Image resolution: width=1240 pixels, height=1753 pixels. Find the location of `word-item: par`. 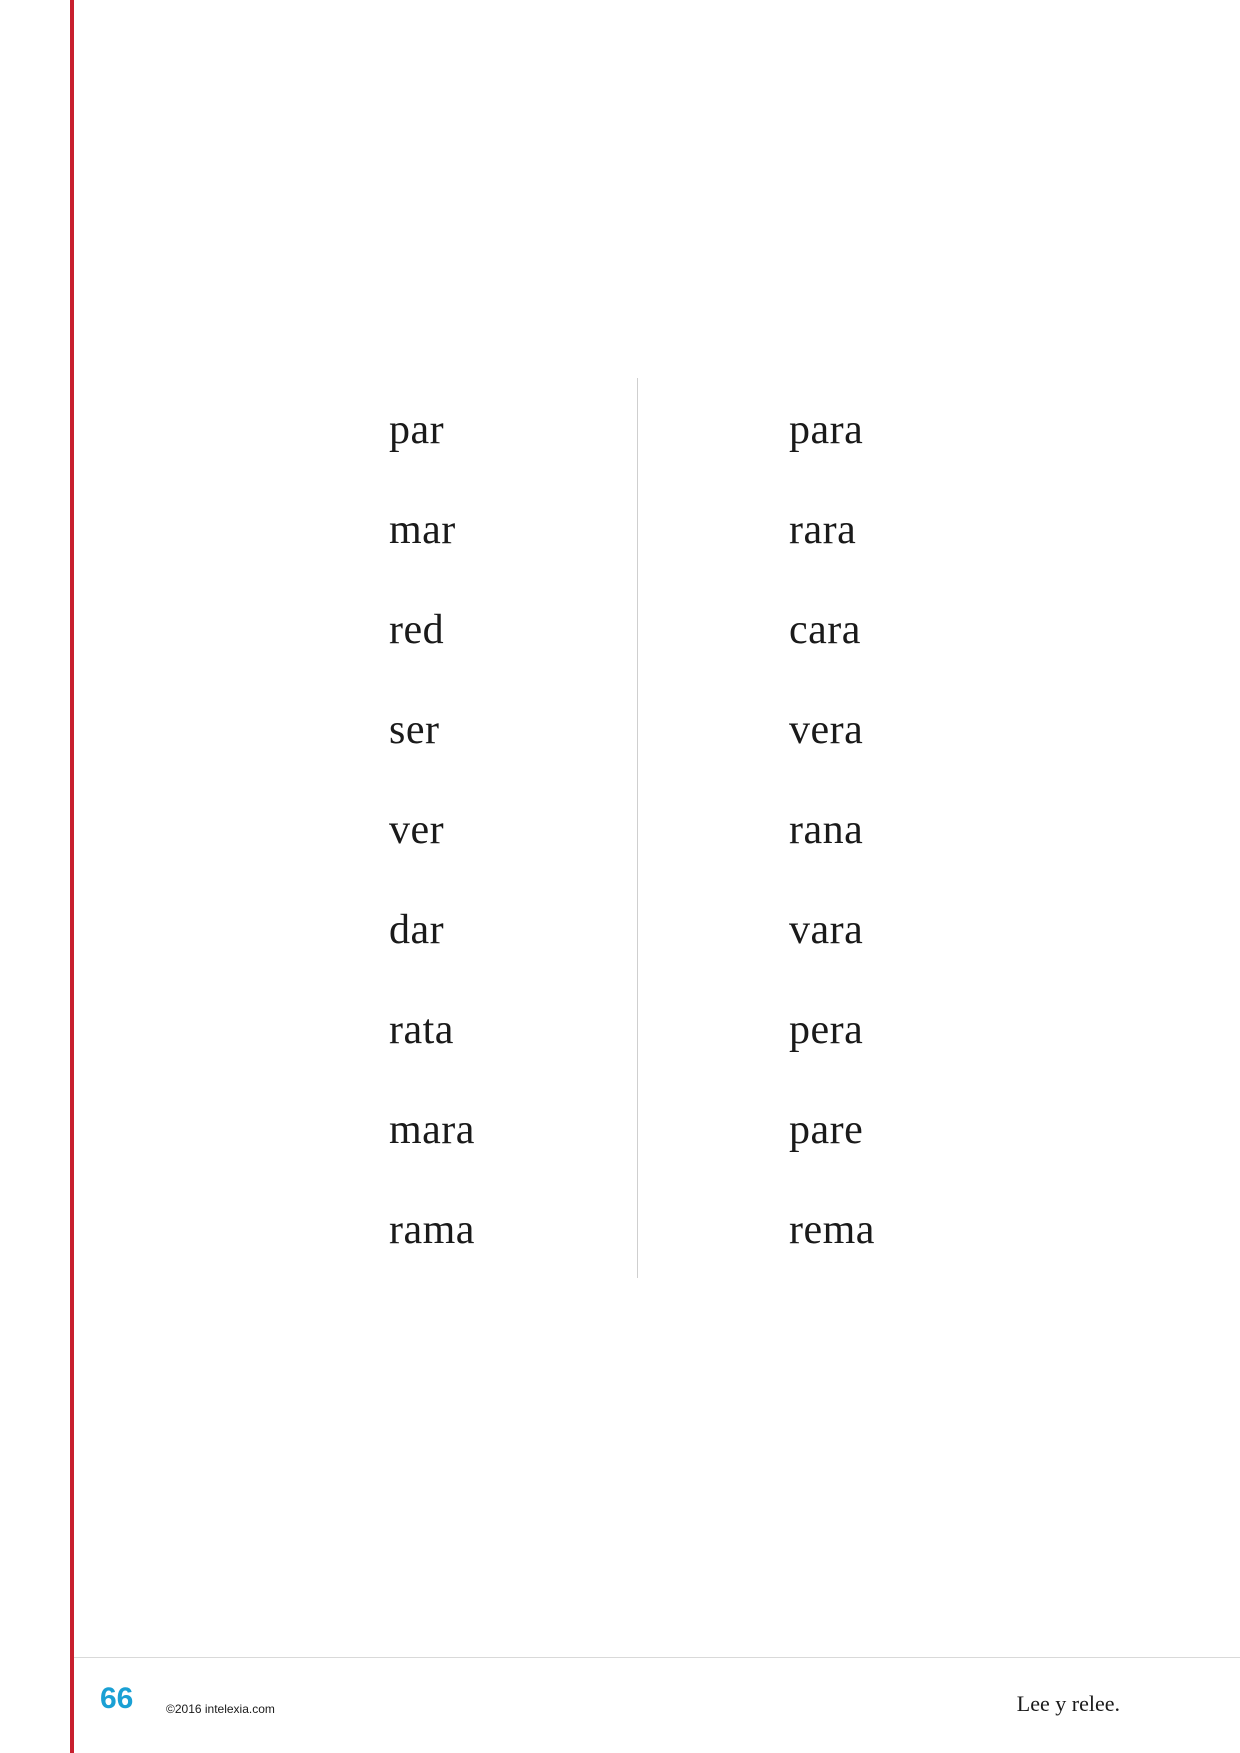

word-item: par is located at coordinates (417, 430).